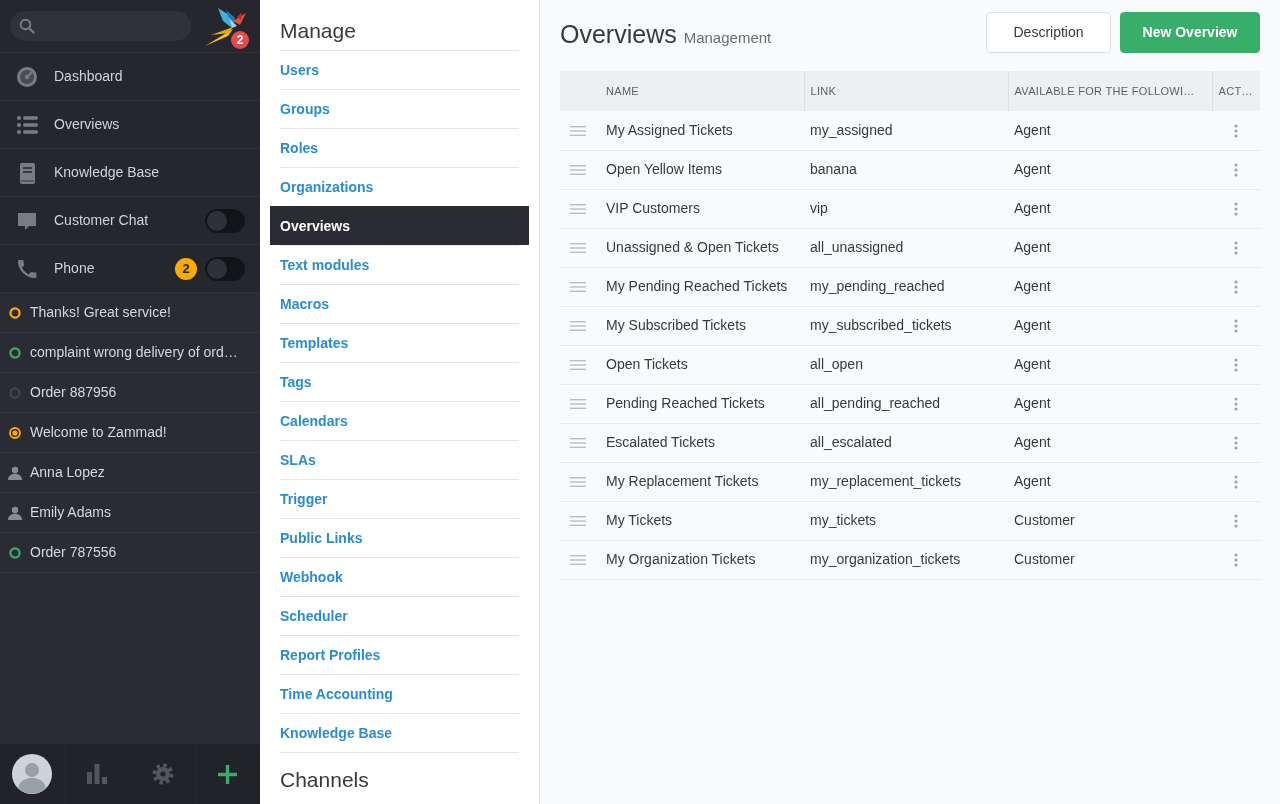  I want to click on table-cell: Pending Reached Tickets, so click(702, 403).